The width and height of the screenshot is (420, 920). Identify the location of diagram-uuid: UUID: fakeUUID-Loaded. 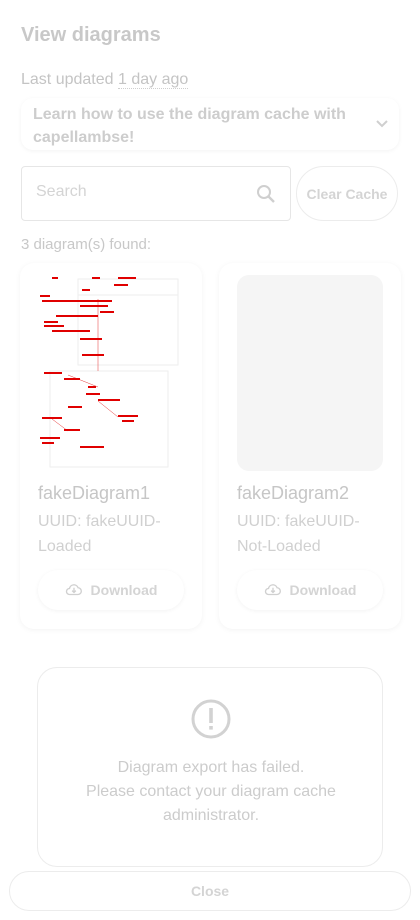
(99, 534).